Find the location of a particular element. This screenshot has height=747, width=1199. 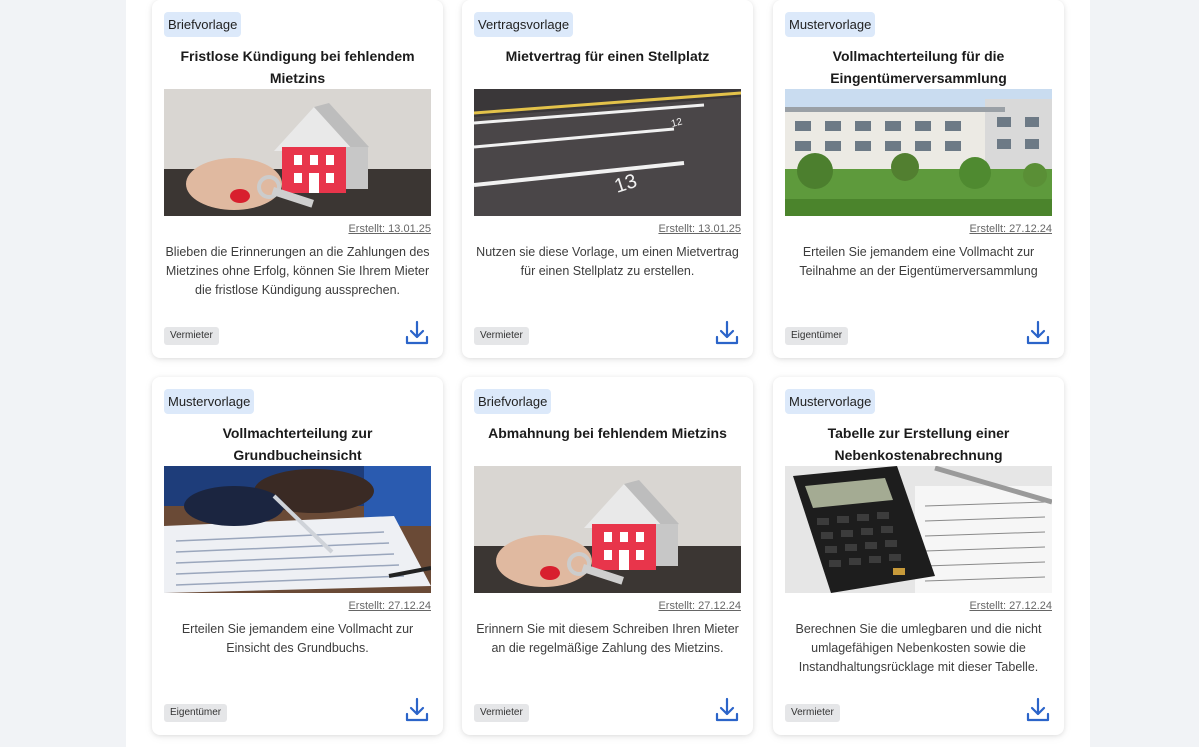

card-title: Abmahnung bei fehlendem Mietzins is located at coordinates (607, 433).